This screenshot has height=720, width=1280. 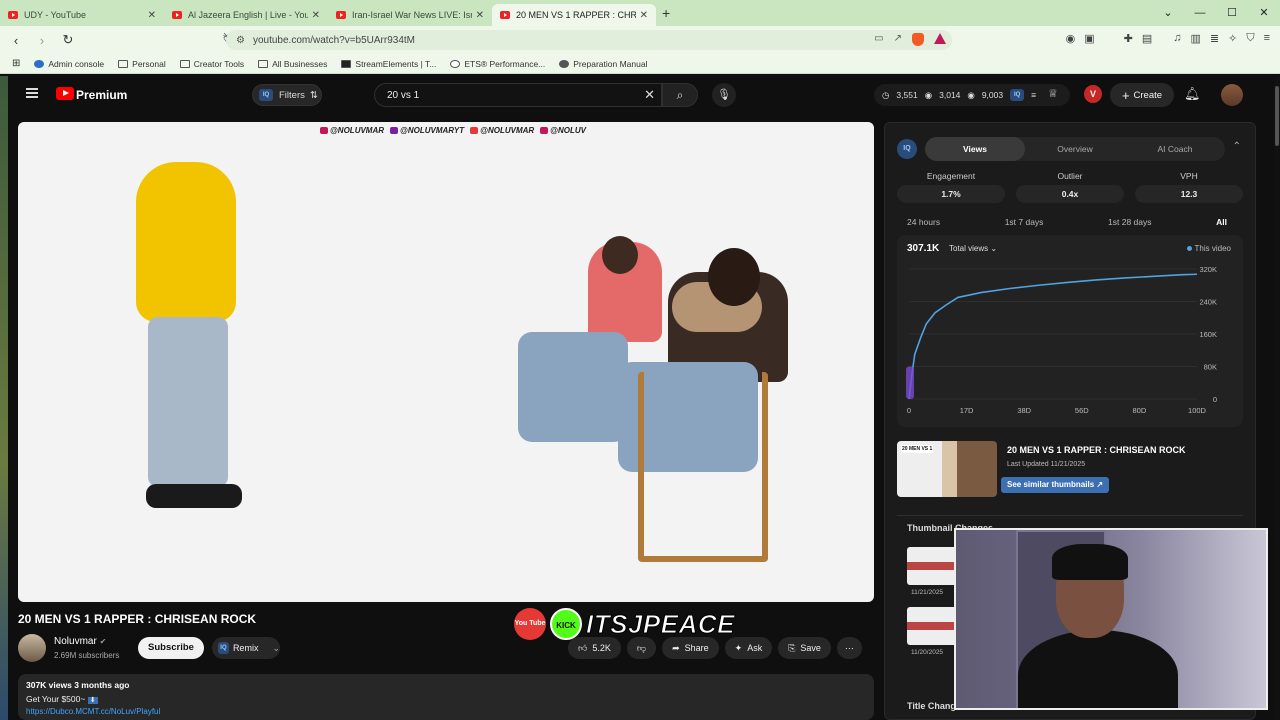 I want to click on extension-badge: V, so click(x=1093, y=94).